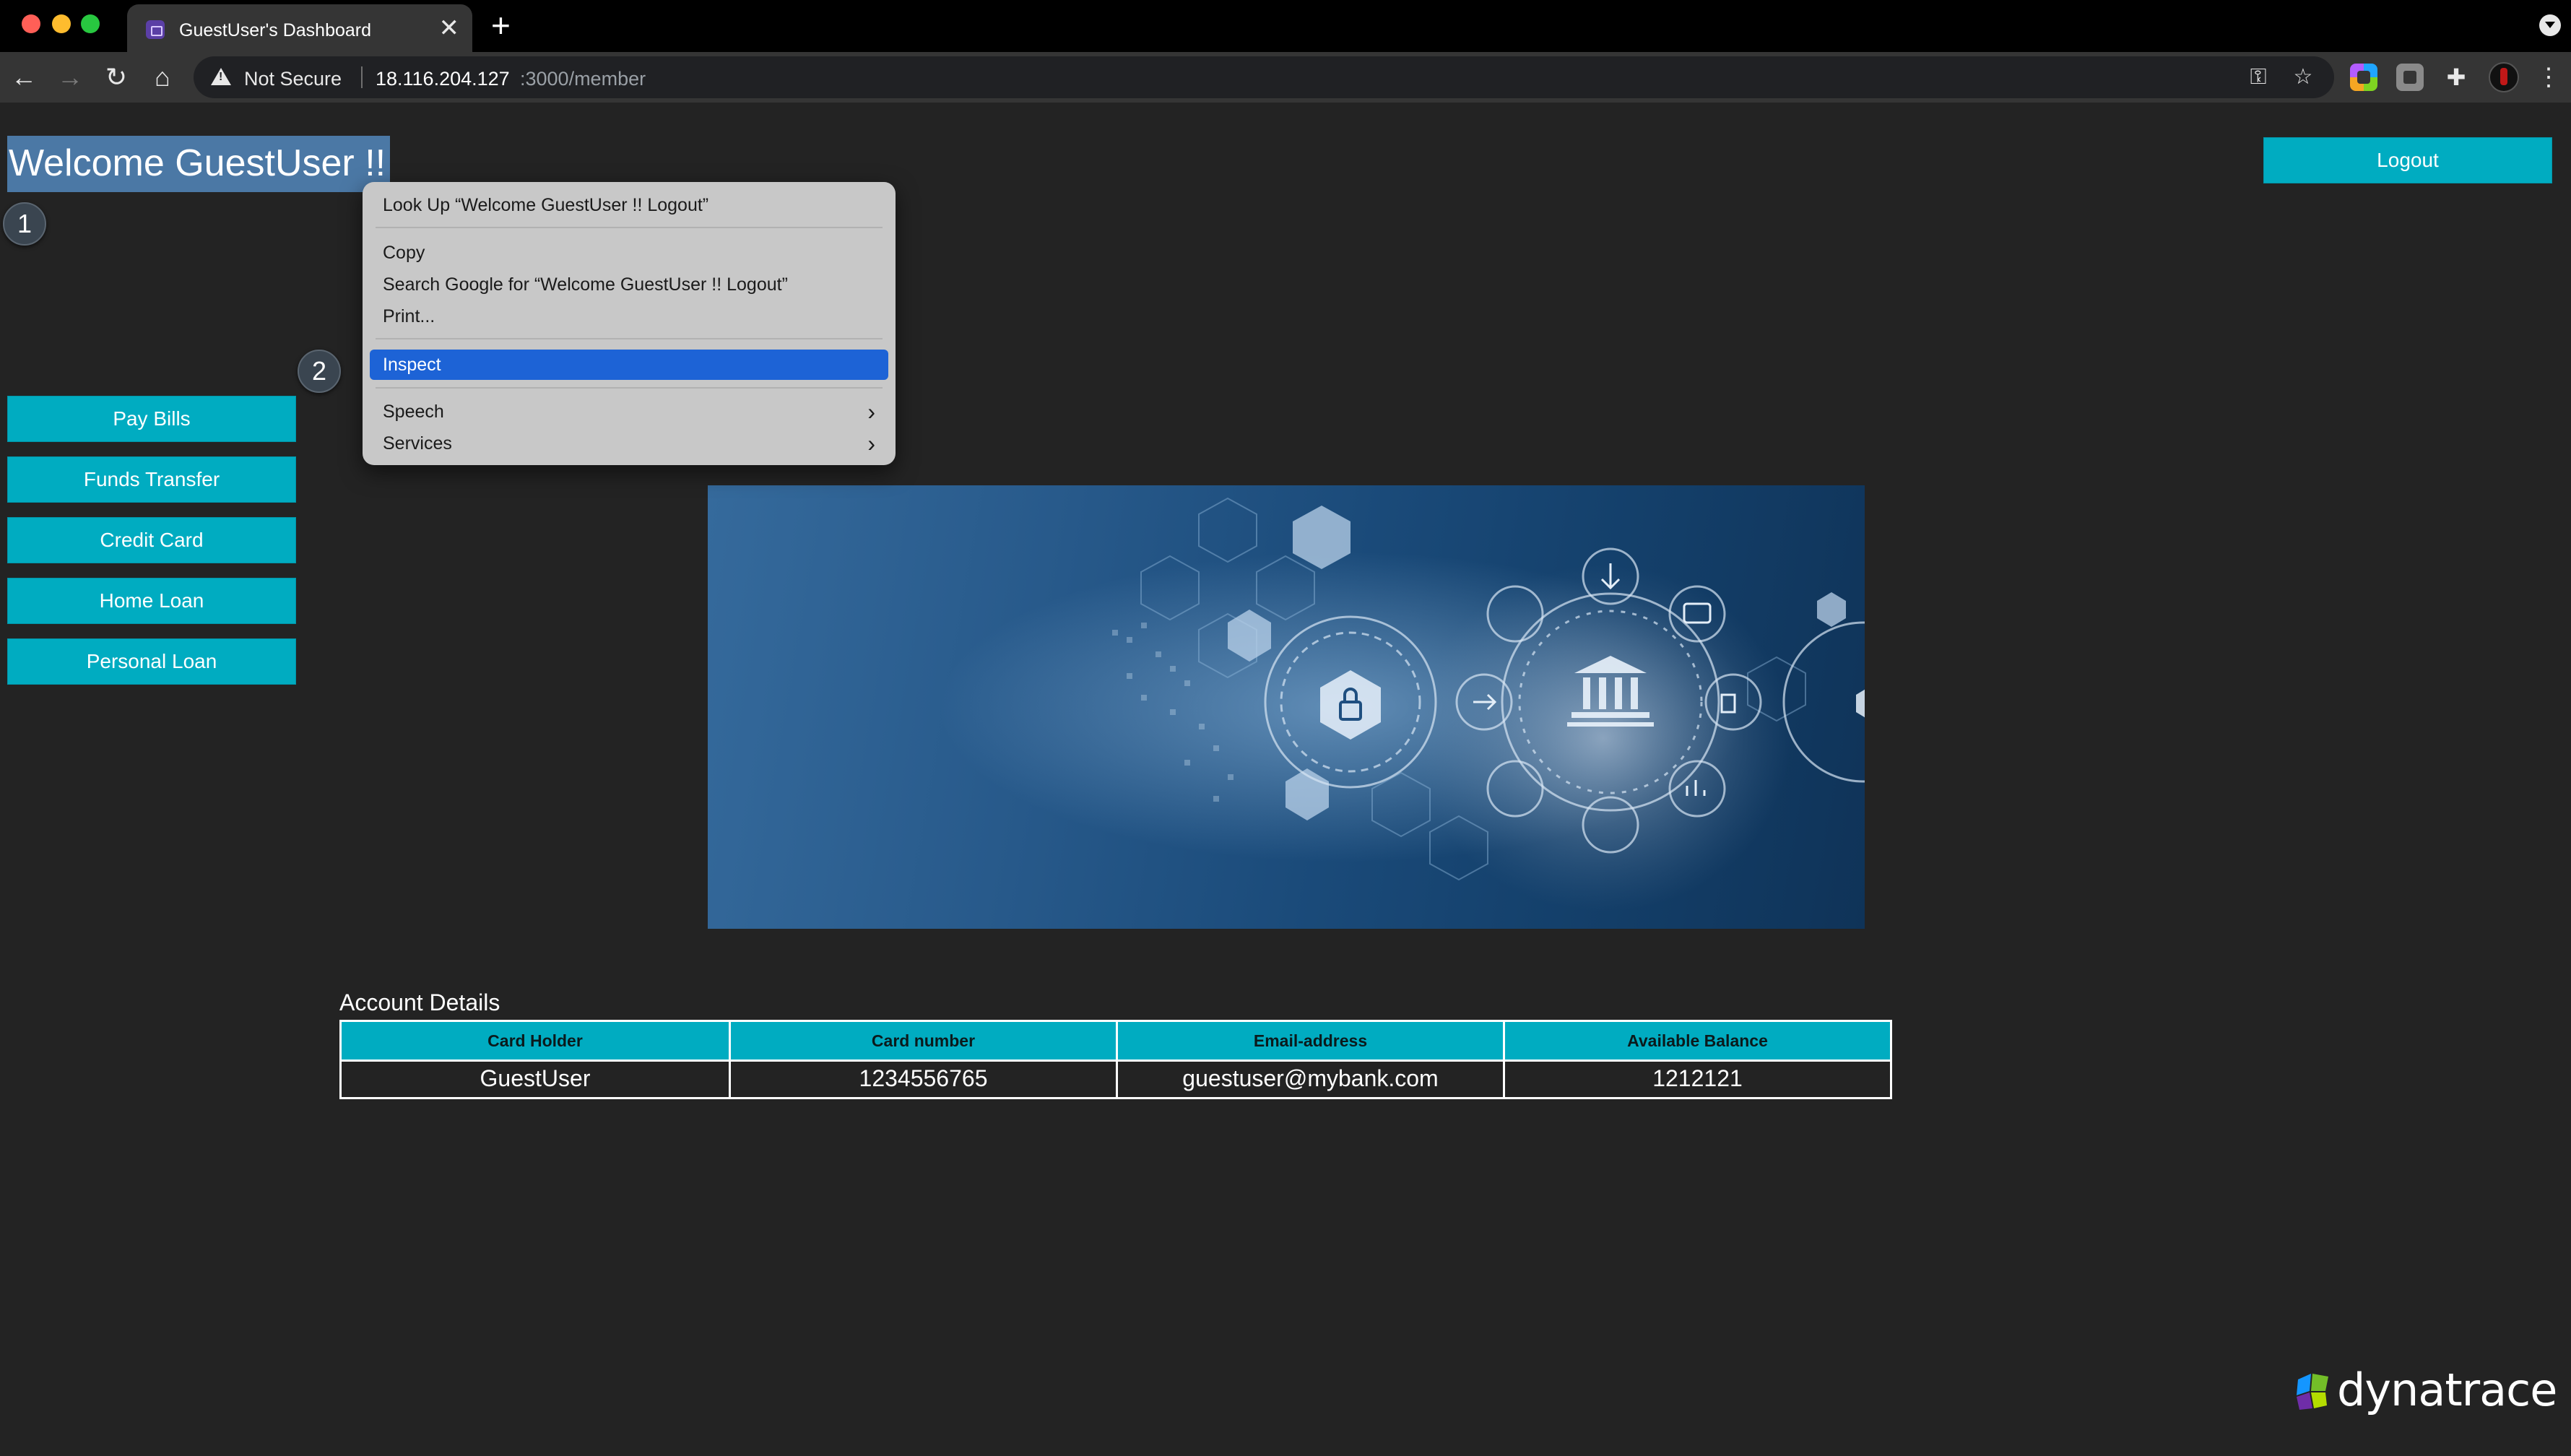  What do you see at coordinates (156, 29) in the screenshot?
I see `site-favicon-icon` at bounding box center [156, 29].